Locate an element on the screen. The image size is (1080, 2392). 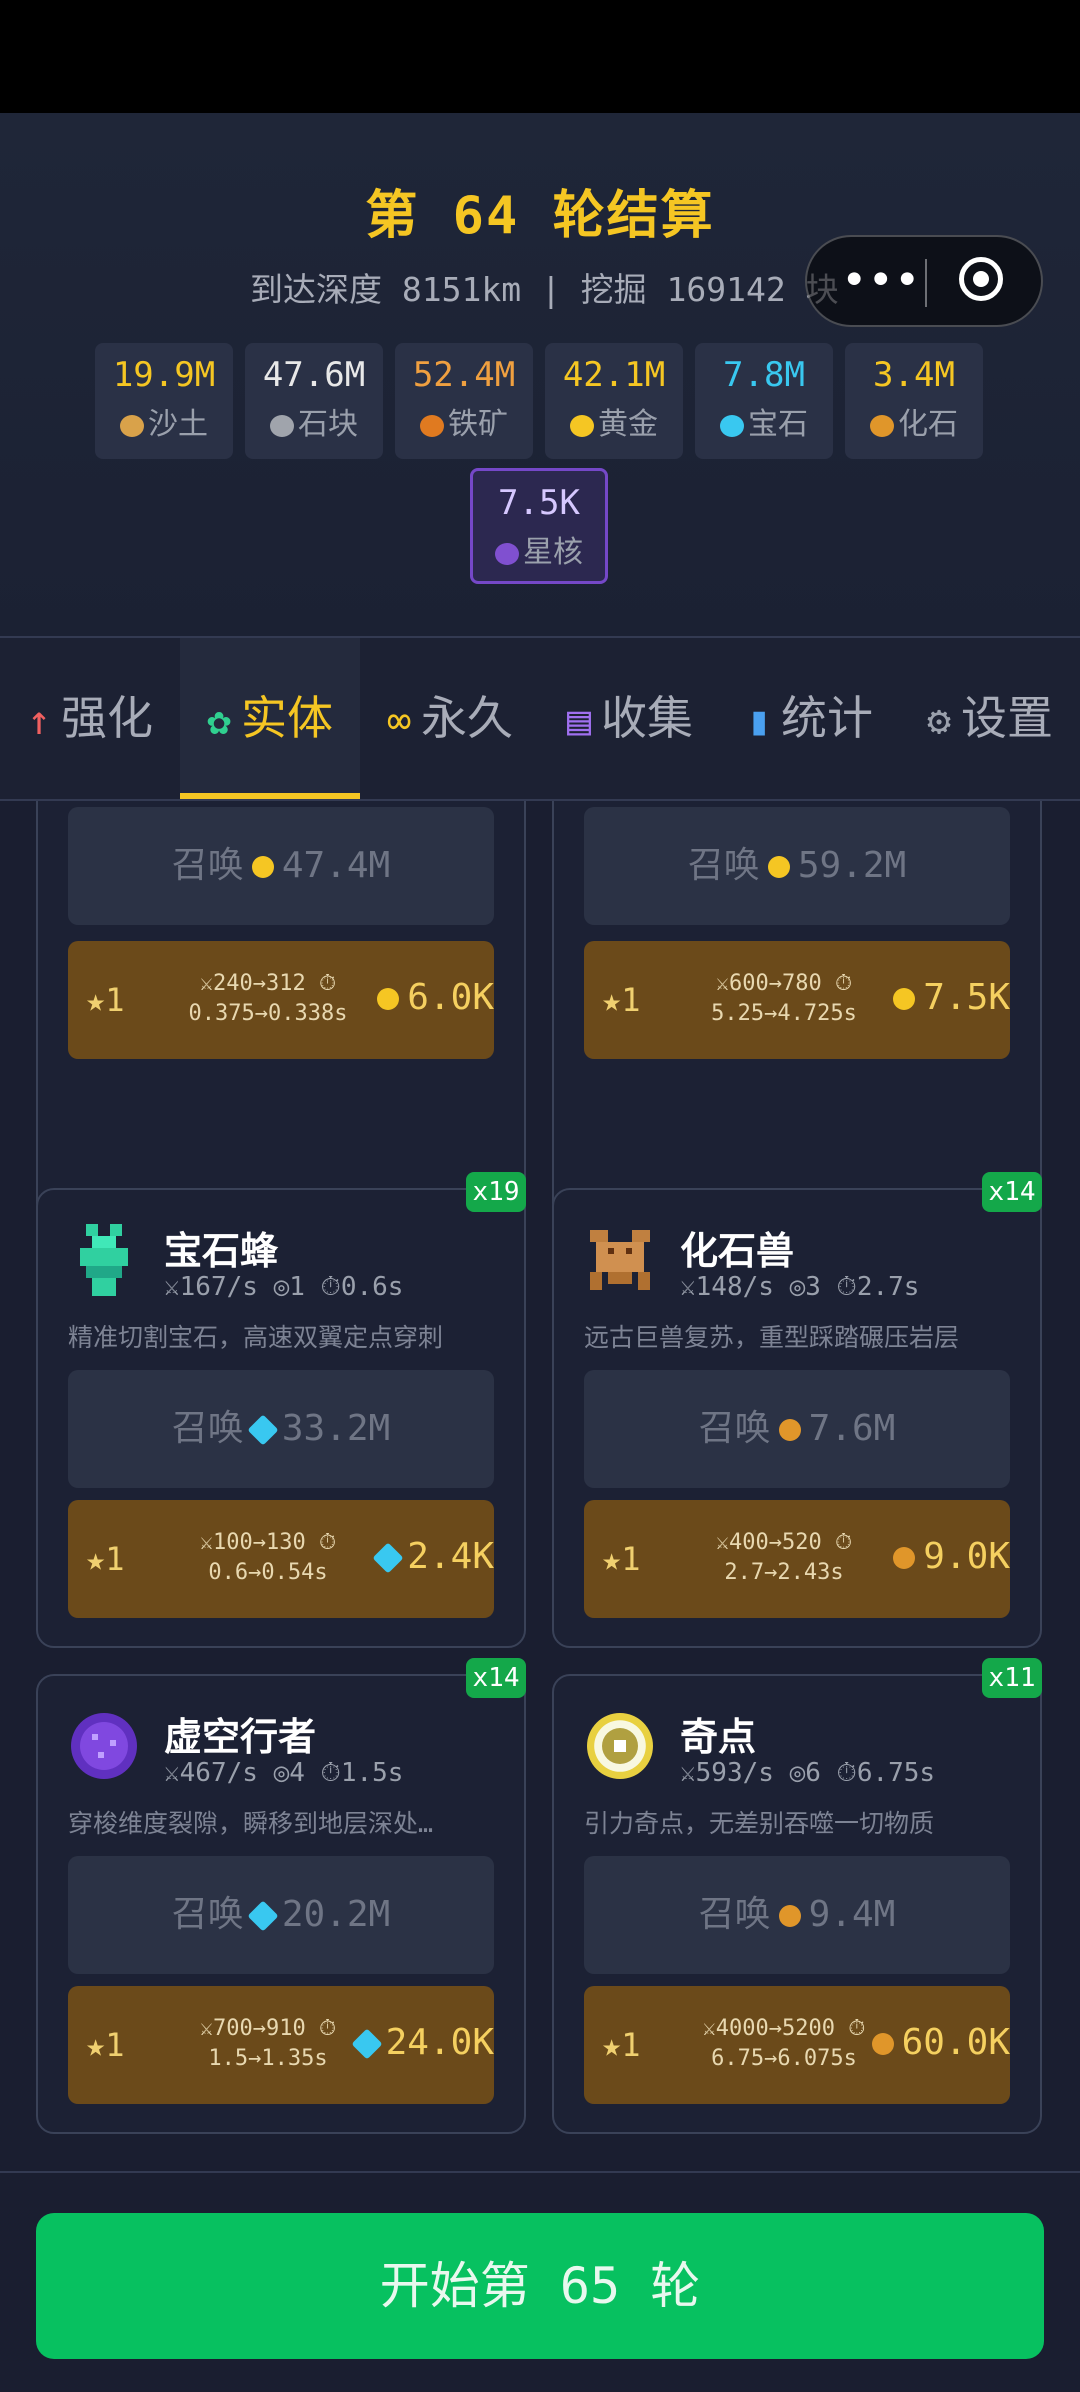
summon-cost: 33.2M is located at coordinates (336, 1428).